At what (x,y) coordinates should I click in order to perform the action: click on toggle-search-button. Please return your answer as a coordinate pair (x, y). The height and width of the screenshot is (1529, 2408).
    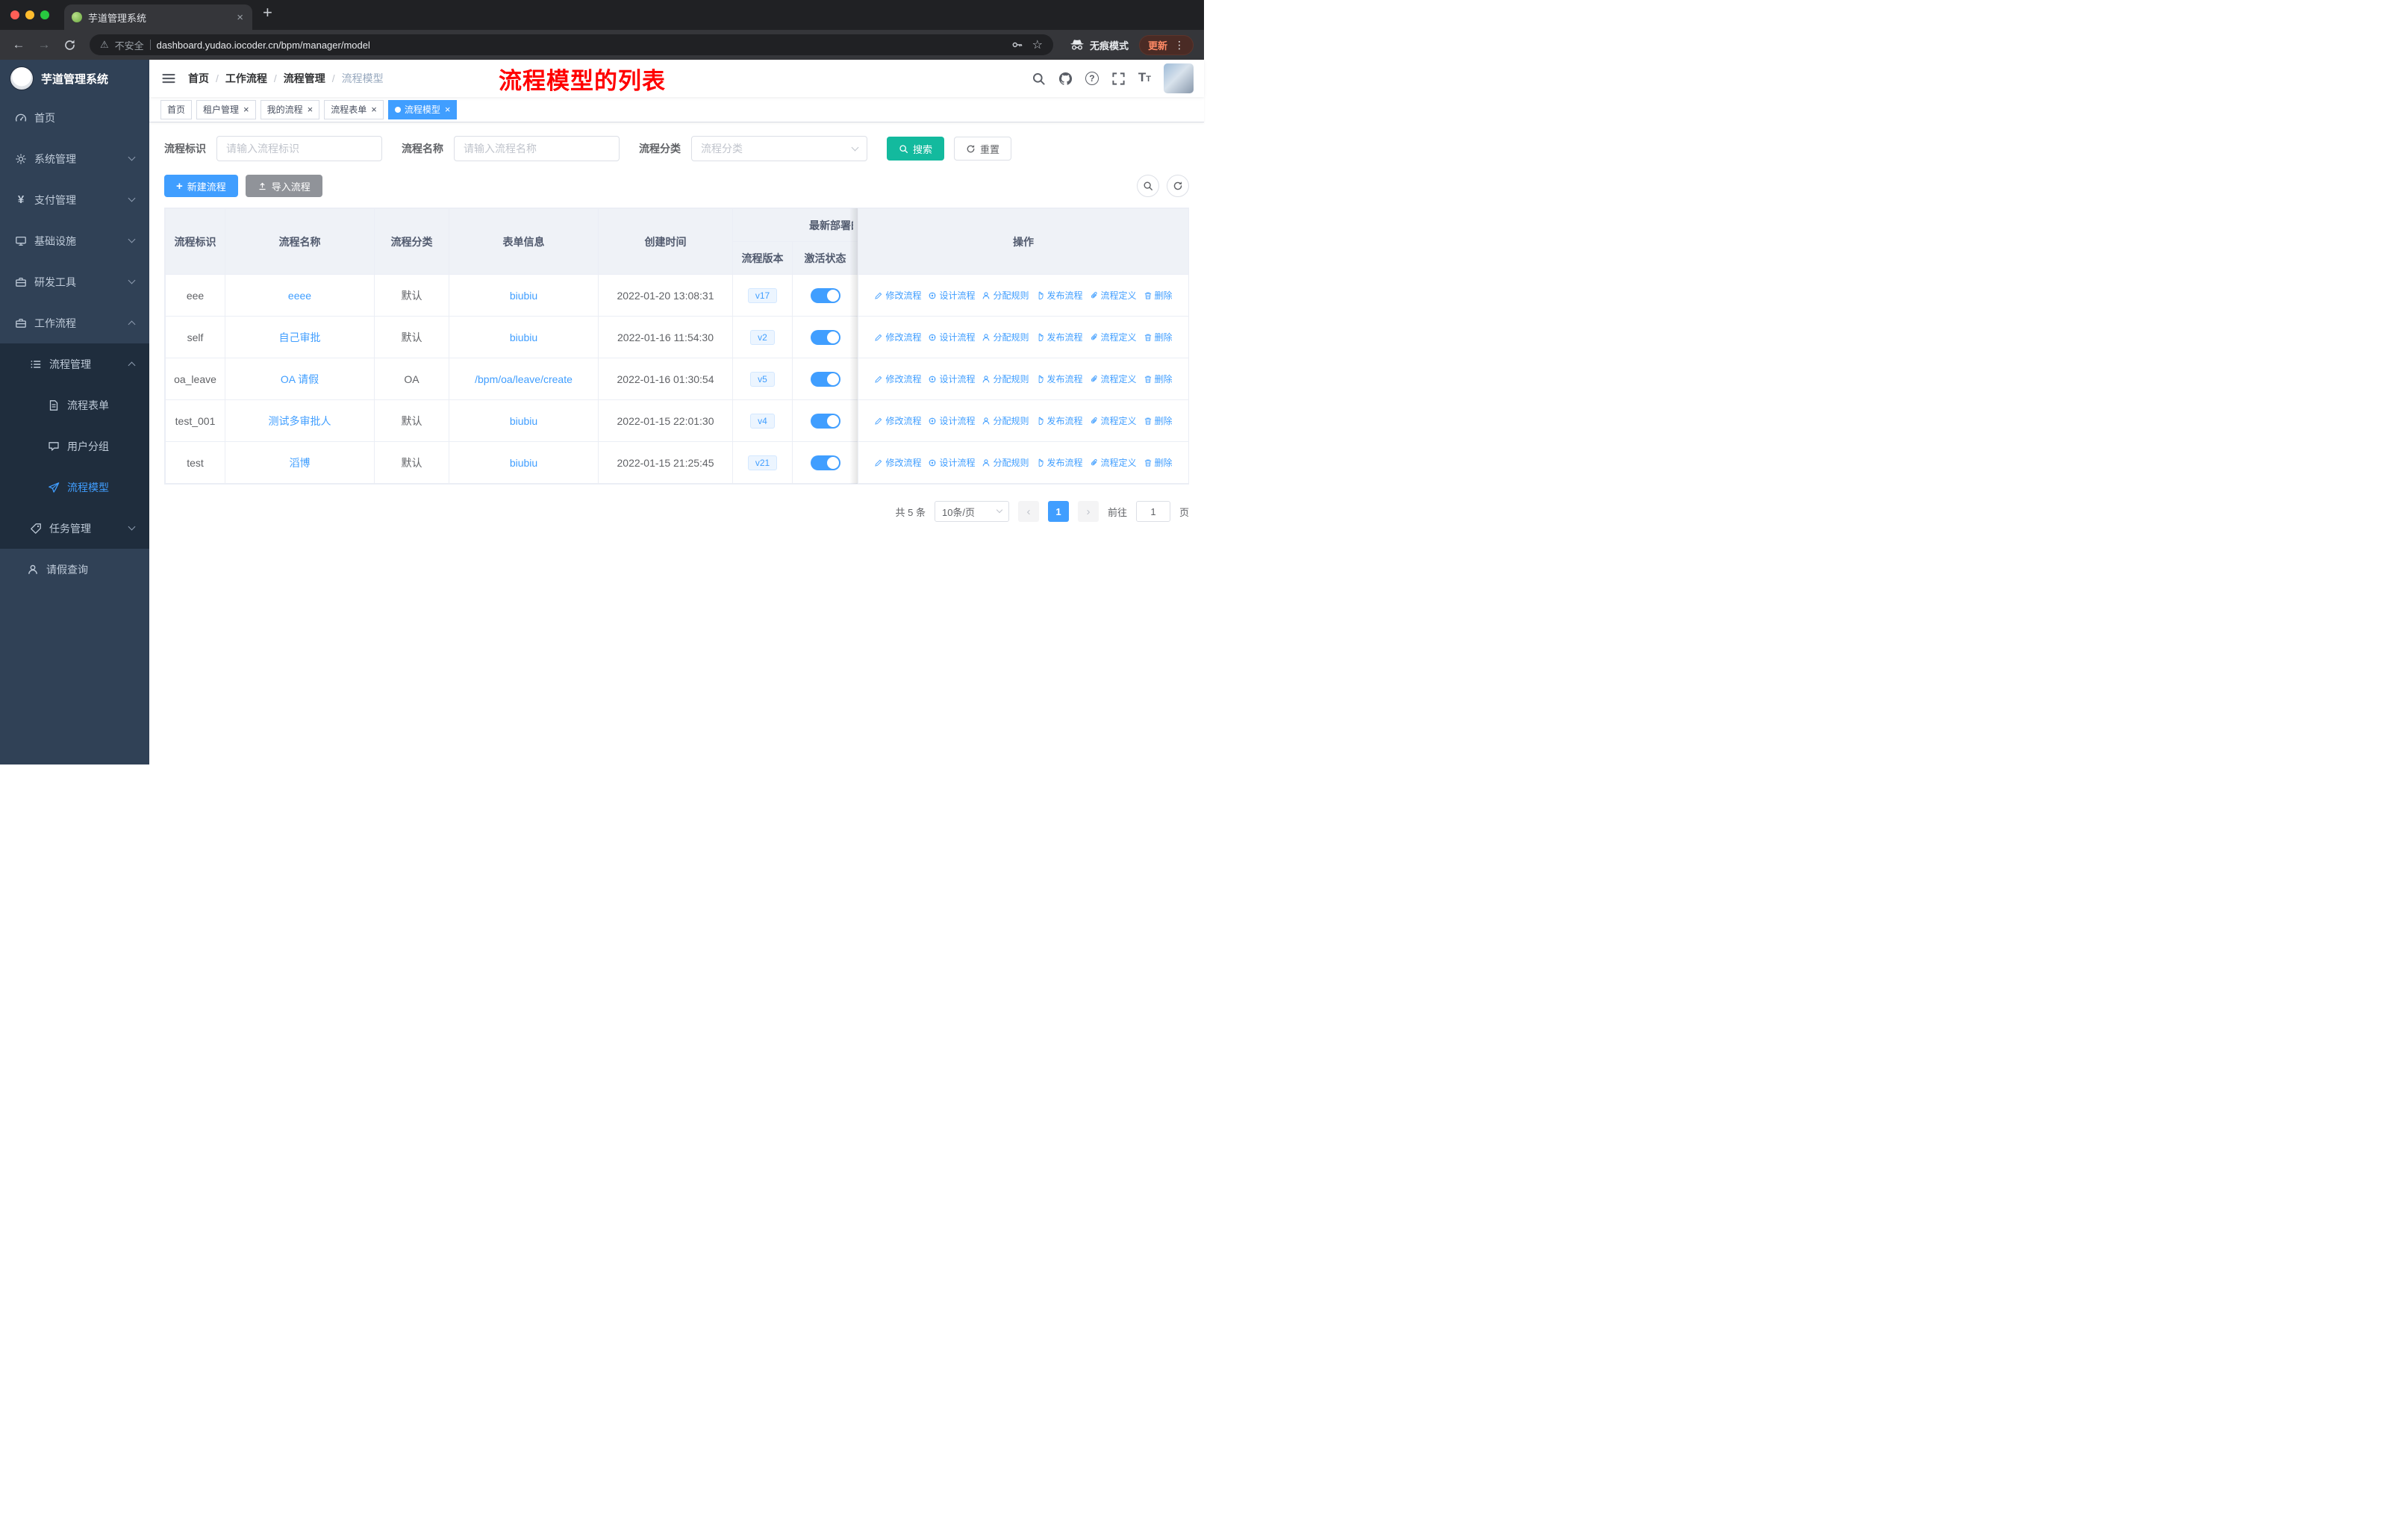
    Looking at the image, I should click on (1148, 186).